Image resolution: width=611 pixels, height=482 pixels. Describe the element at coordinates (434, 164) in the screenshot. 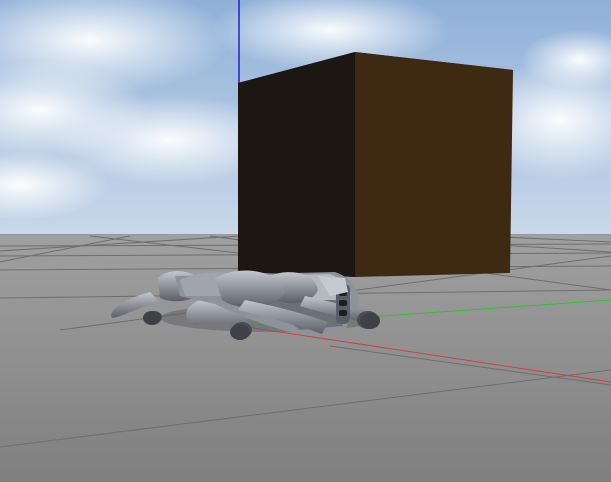

I see `box-side-face` at that location.